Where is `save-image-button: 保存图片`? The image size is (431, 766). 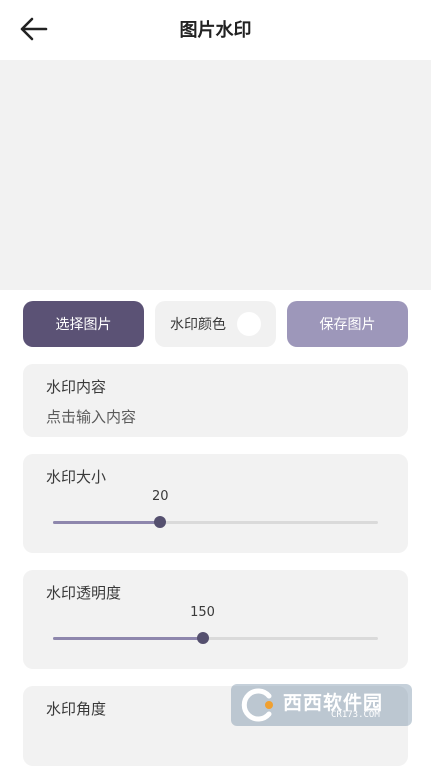
save-image-button: 保存图片 is located at coordinates (347, 324).